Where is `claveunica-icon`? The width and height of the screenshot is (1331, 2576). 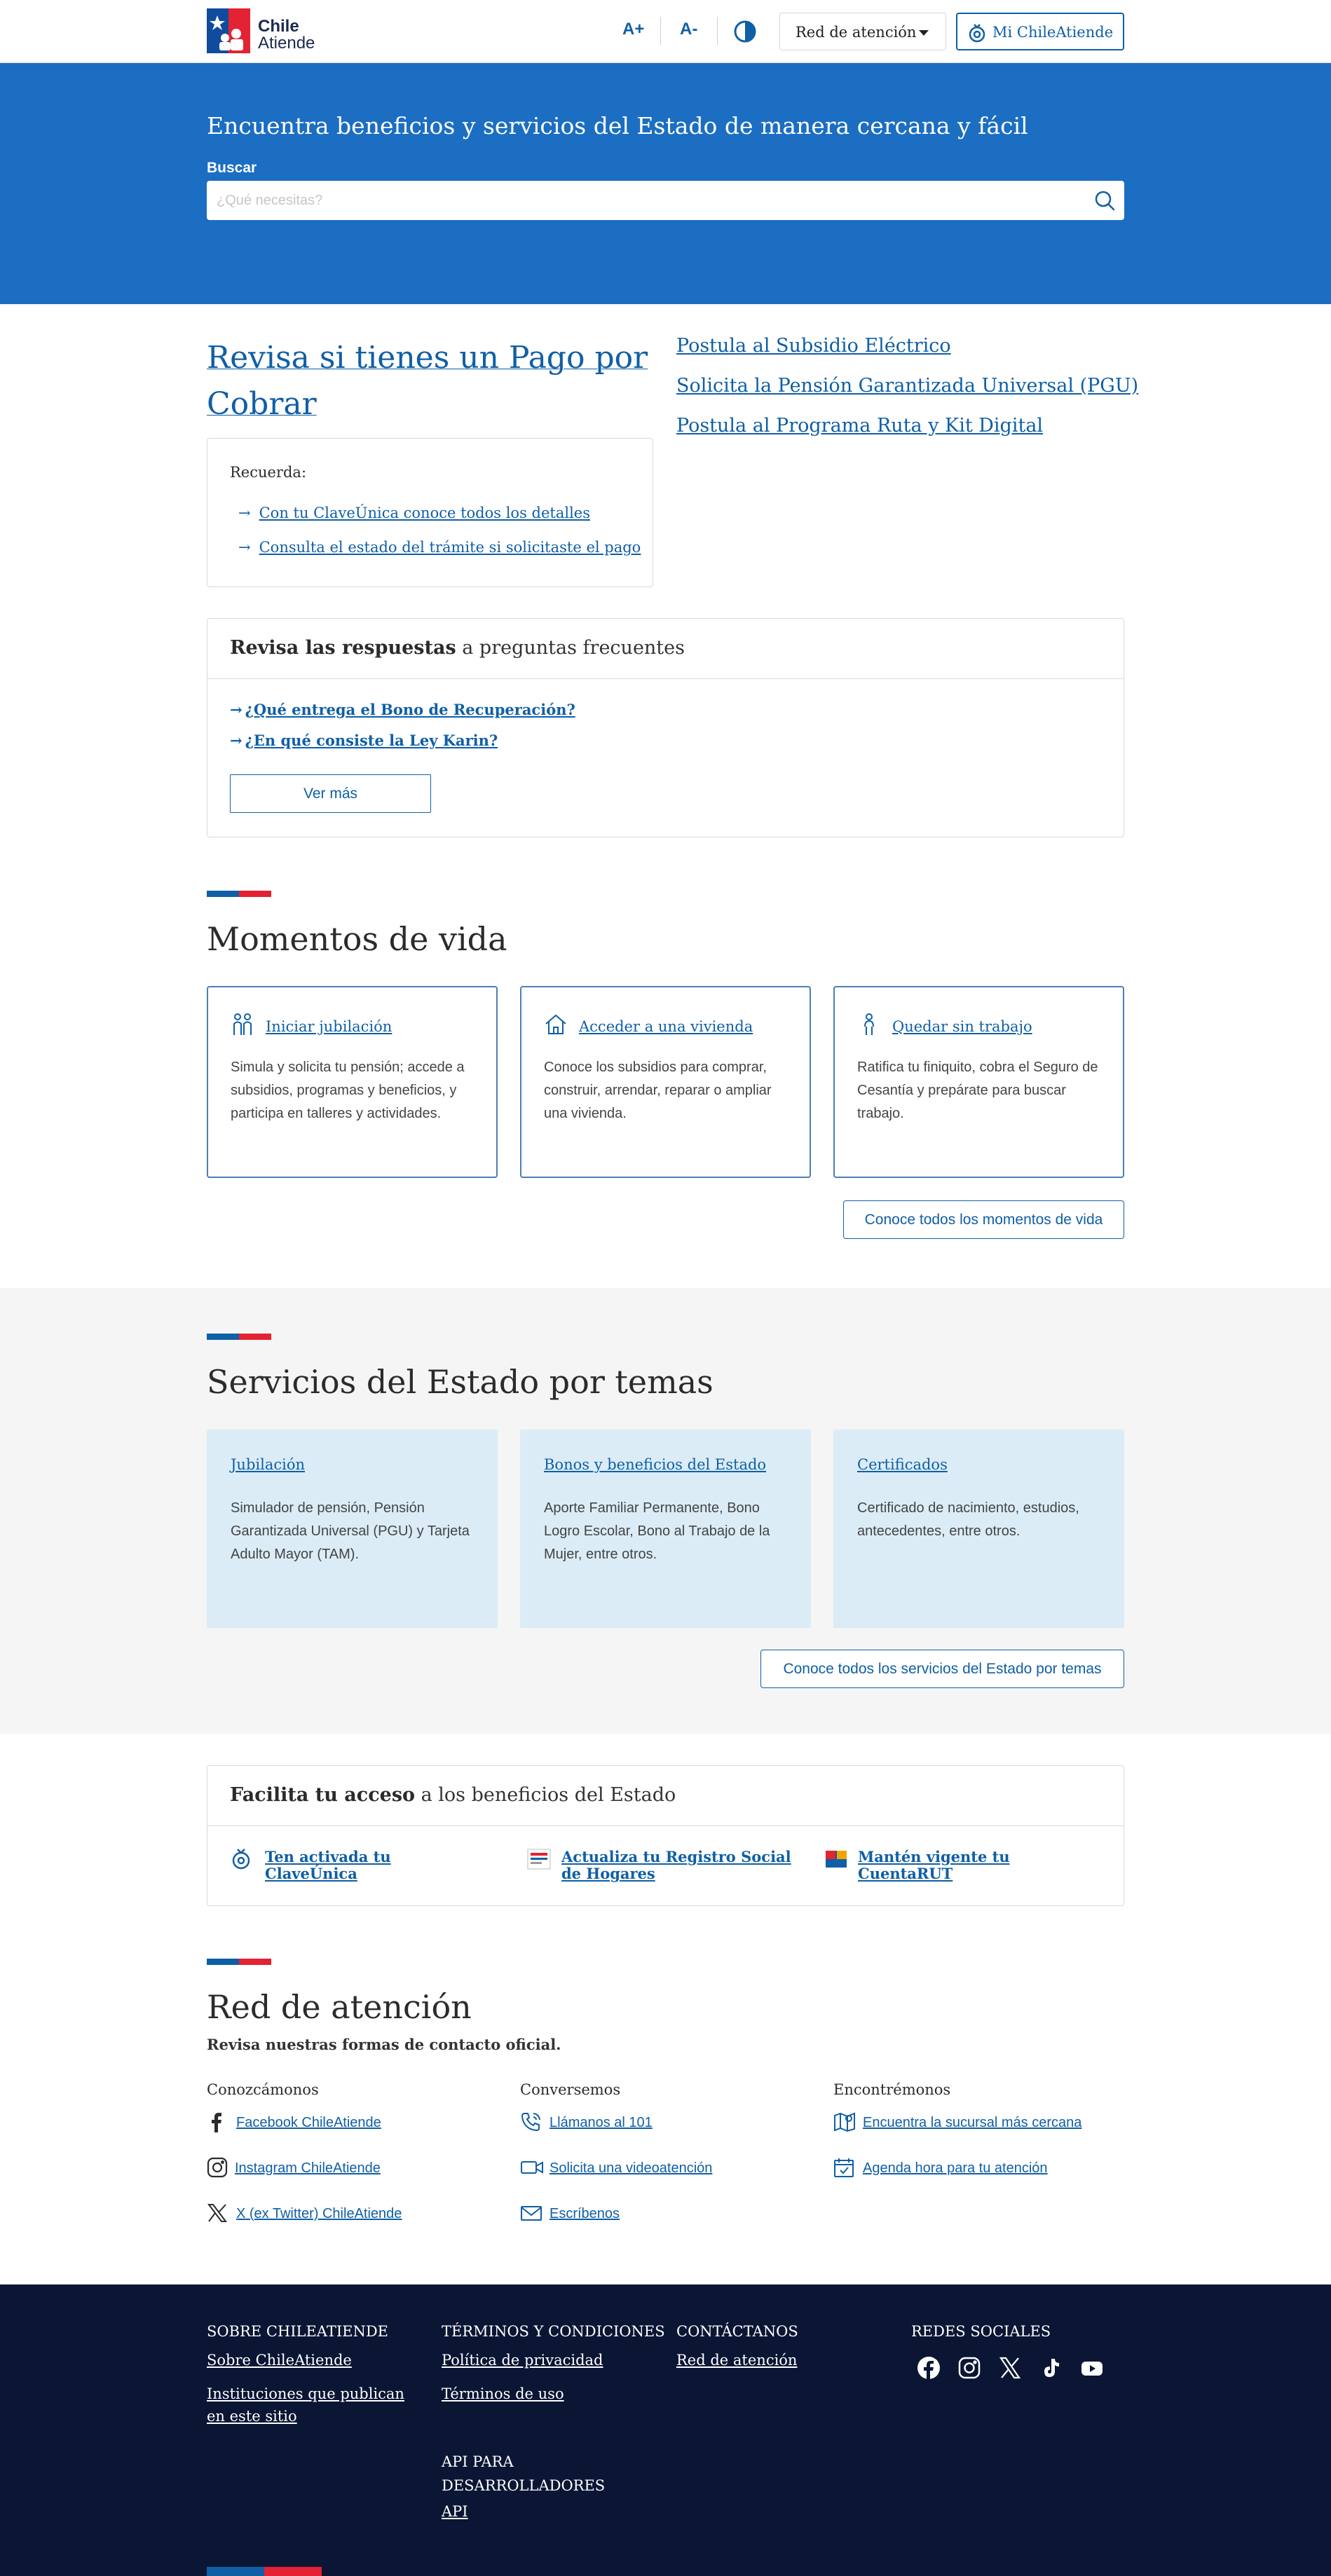
claveunica-icon is located at coordinates (241, 1858).